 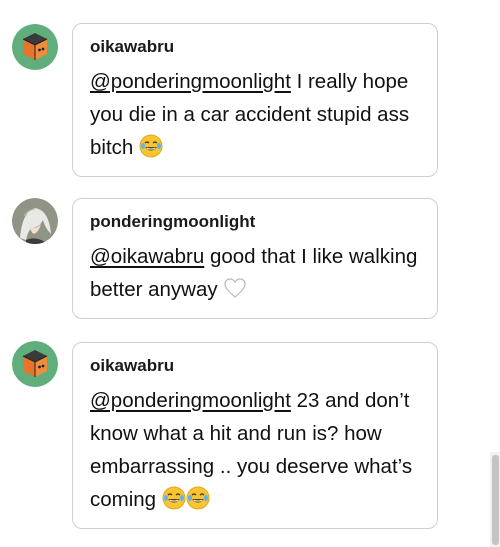 I want to click on mention-link: @oikawabru, so click(x=147, y=256).